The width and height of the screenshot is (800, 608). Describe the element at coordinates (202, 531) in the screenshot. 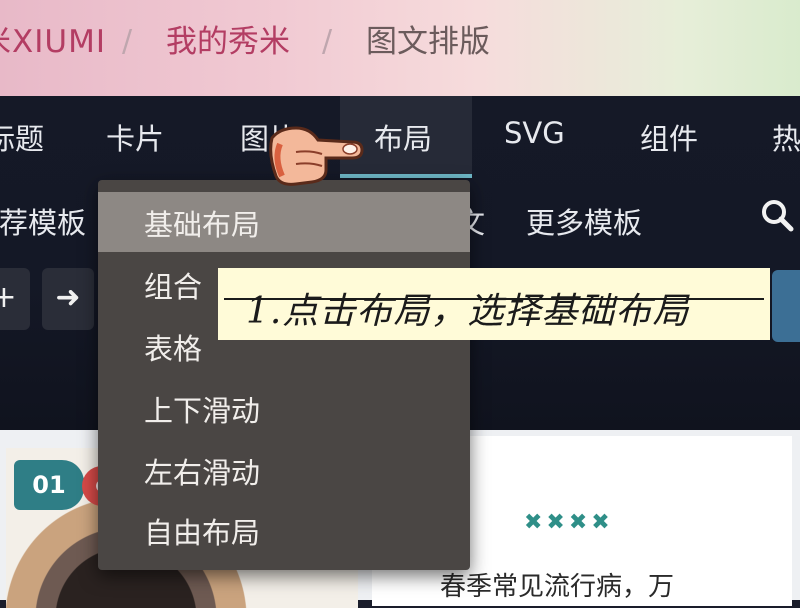

I see `menu-item-free-layout: 自由布局` at that location.